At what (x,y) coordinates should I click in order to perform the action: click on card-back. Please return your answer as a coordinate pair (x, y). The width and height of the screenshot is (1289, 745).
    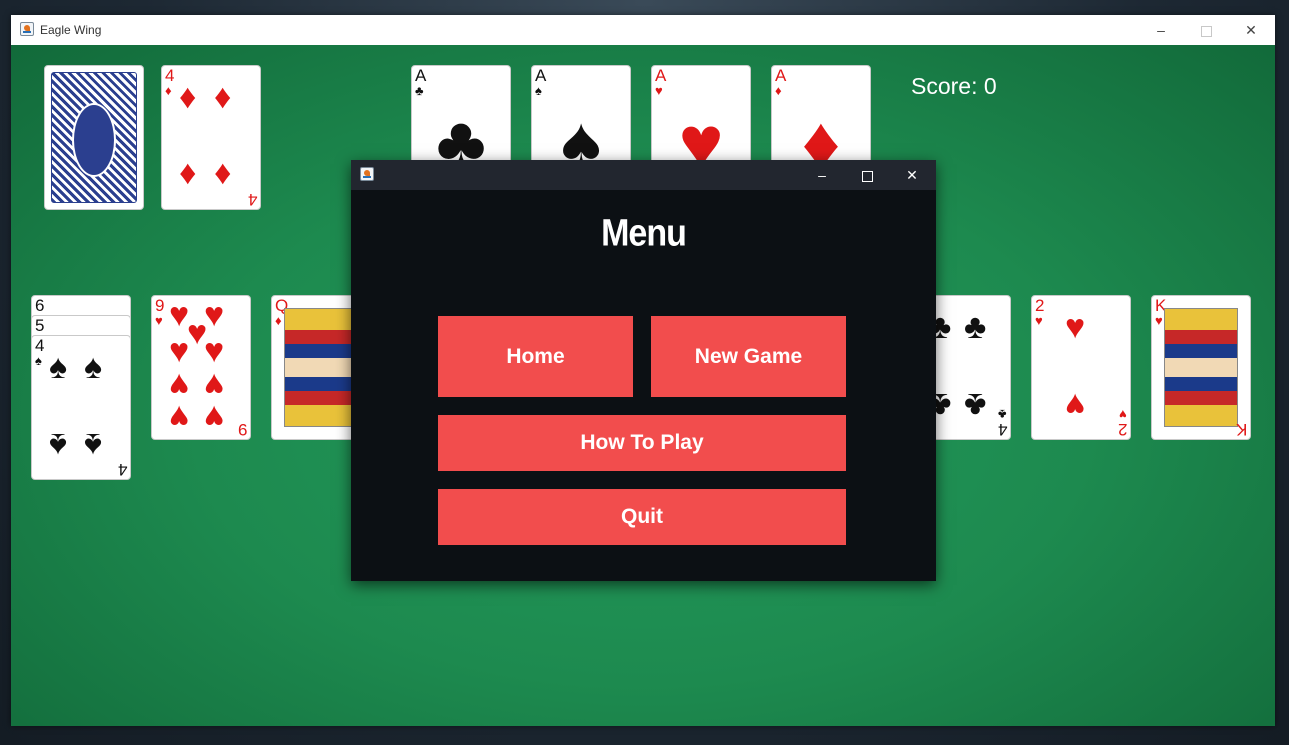
    Looking at the image, I should click on (94, 137).